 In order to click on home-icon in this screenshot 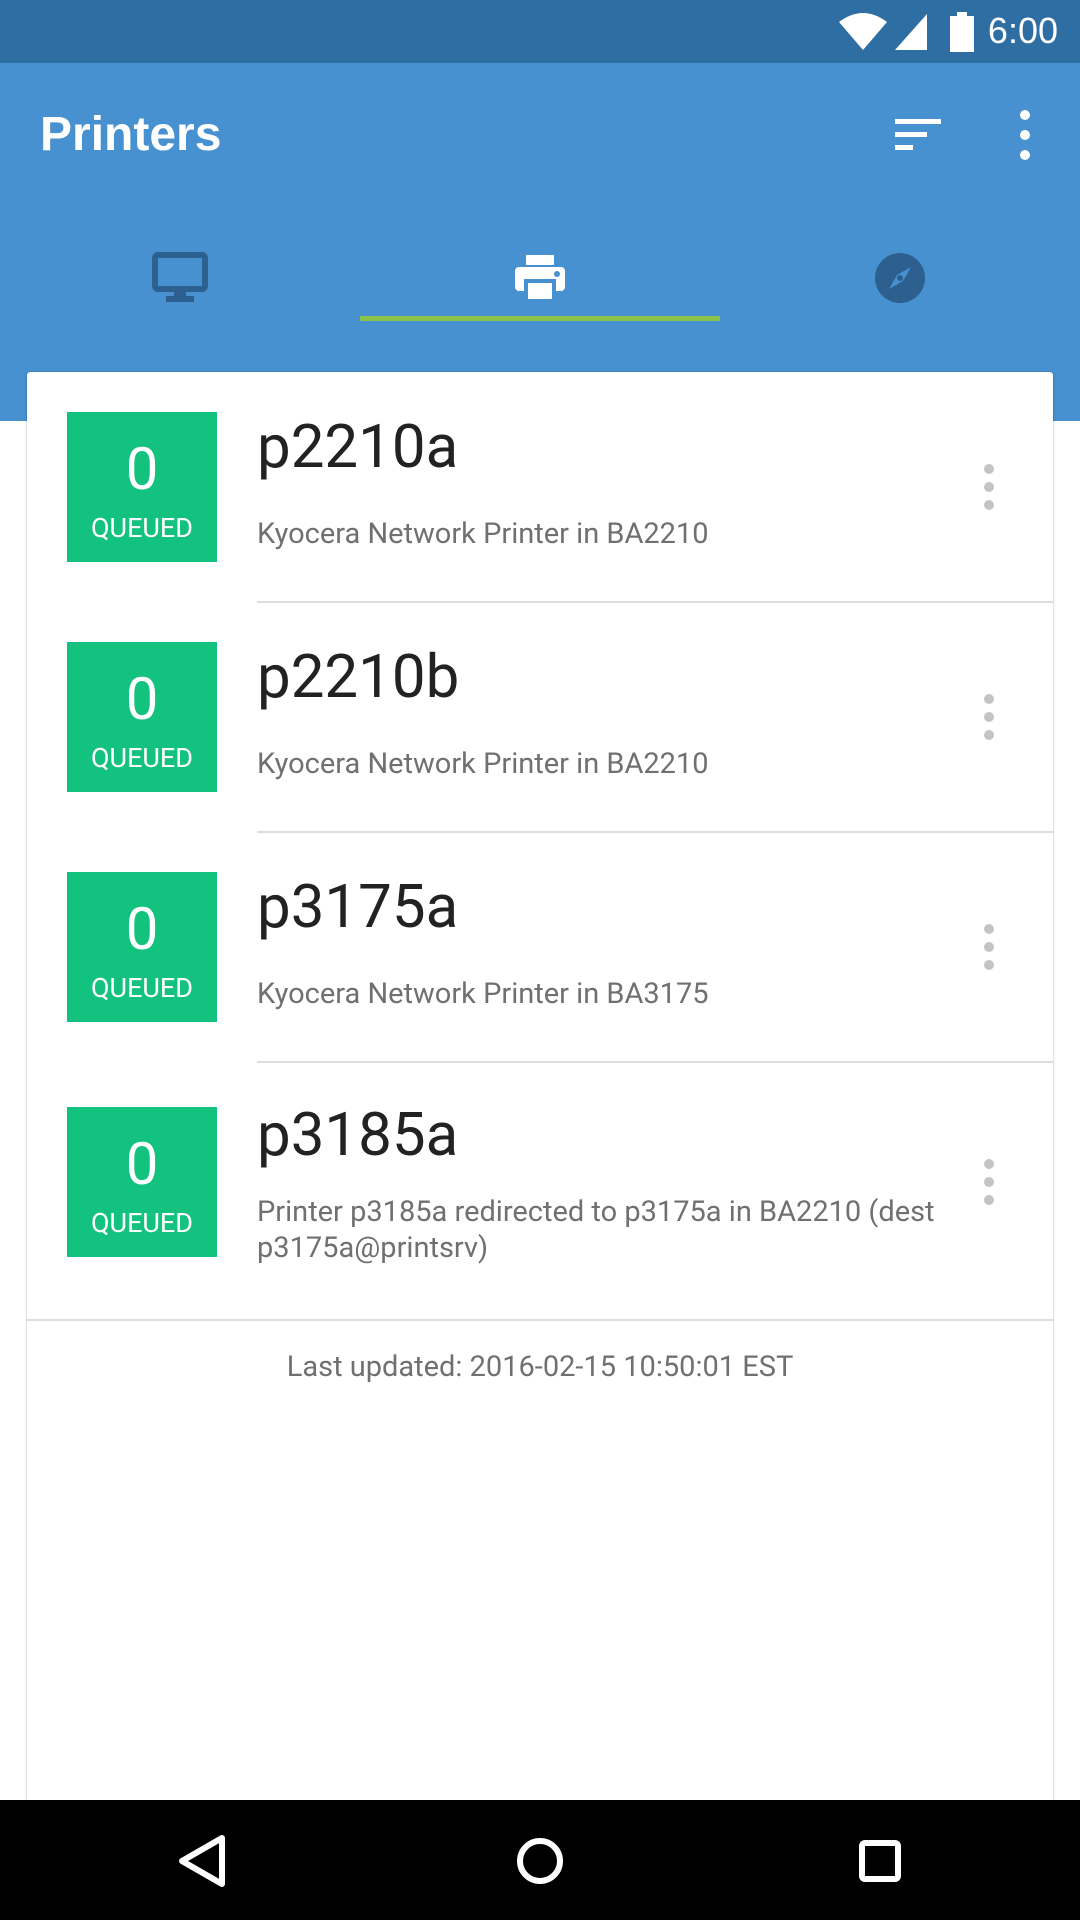, I will do `click(540, 1861)`.